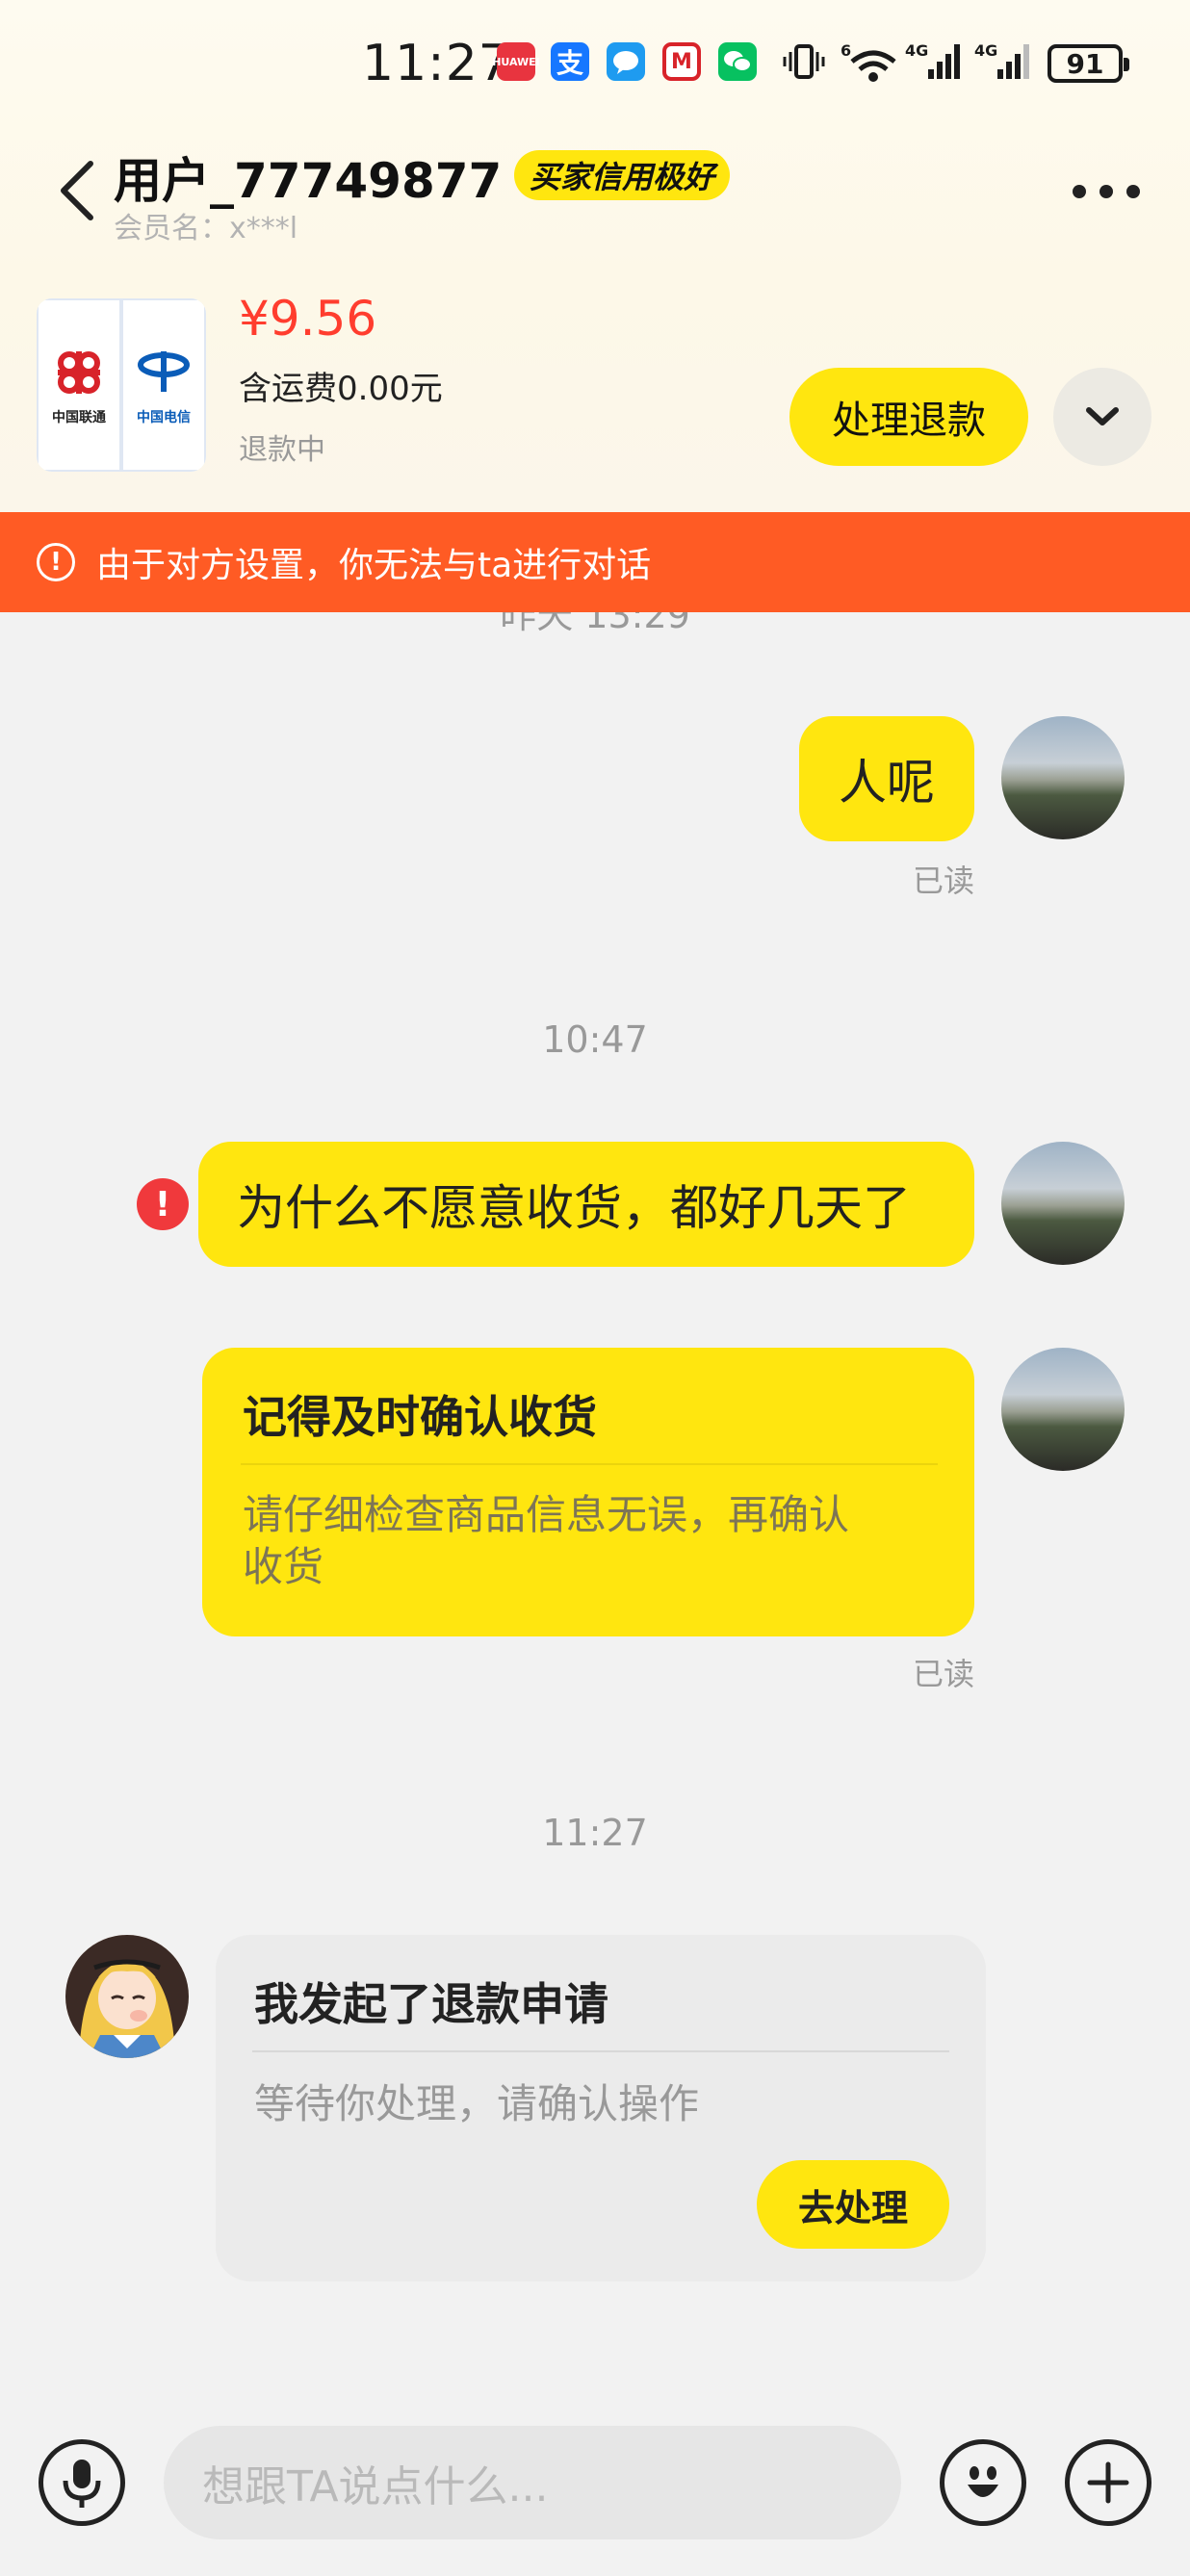  I want to click on battery-indicator: 91, so click(1089, 64).